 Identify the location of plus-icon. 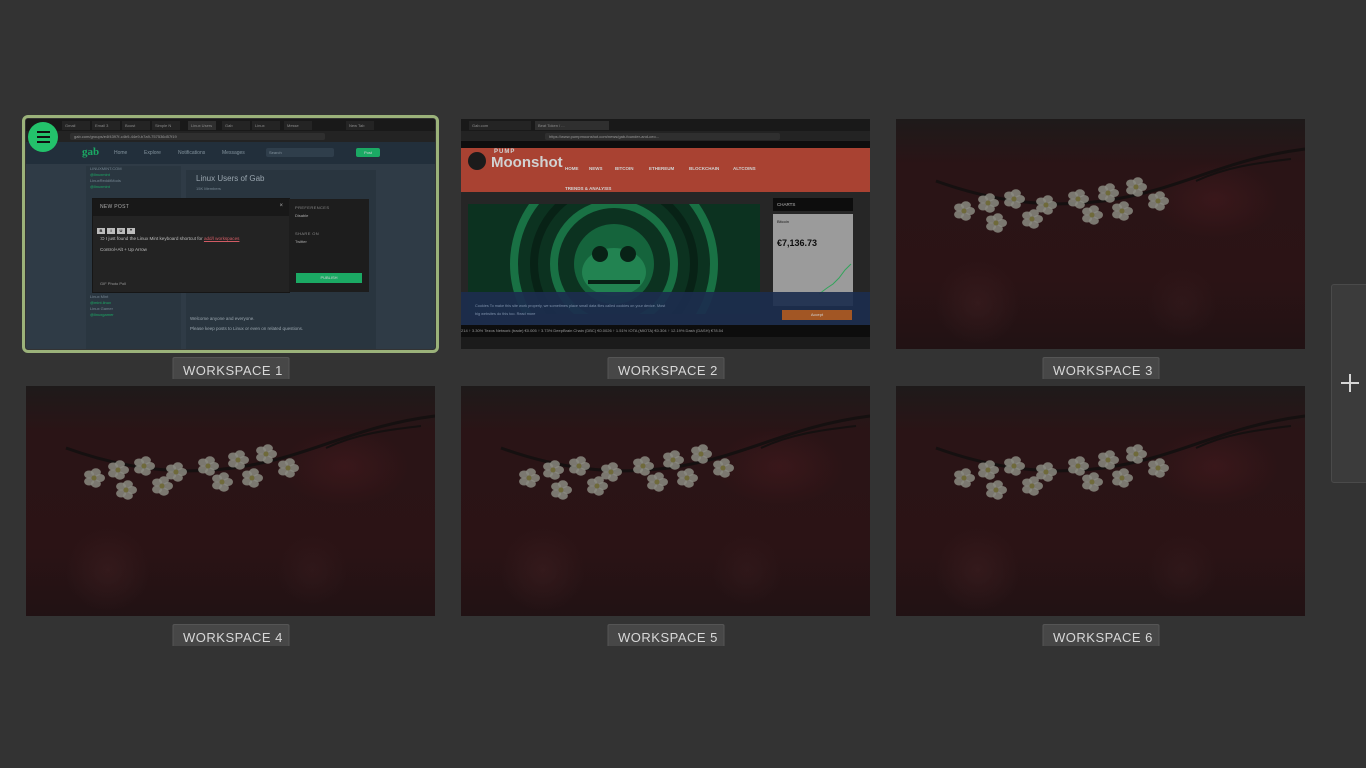
(1350, 383).